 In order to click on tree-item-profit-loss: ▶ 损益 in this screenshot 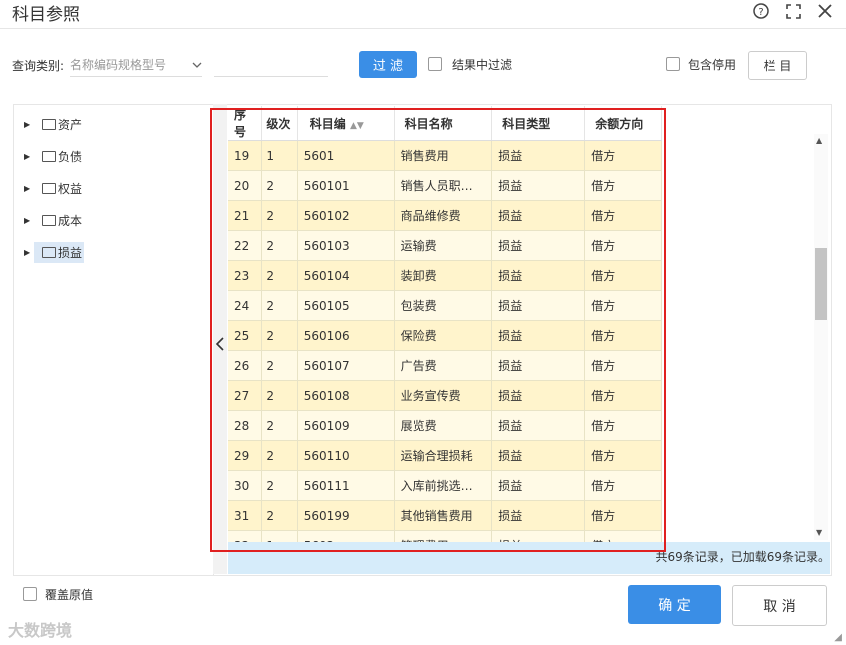, I will do `click(54, 252)`.